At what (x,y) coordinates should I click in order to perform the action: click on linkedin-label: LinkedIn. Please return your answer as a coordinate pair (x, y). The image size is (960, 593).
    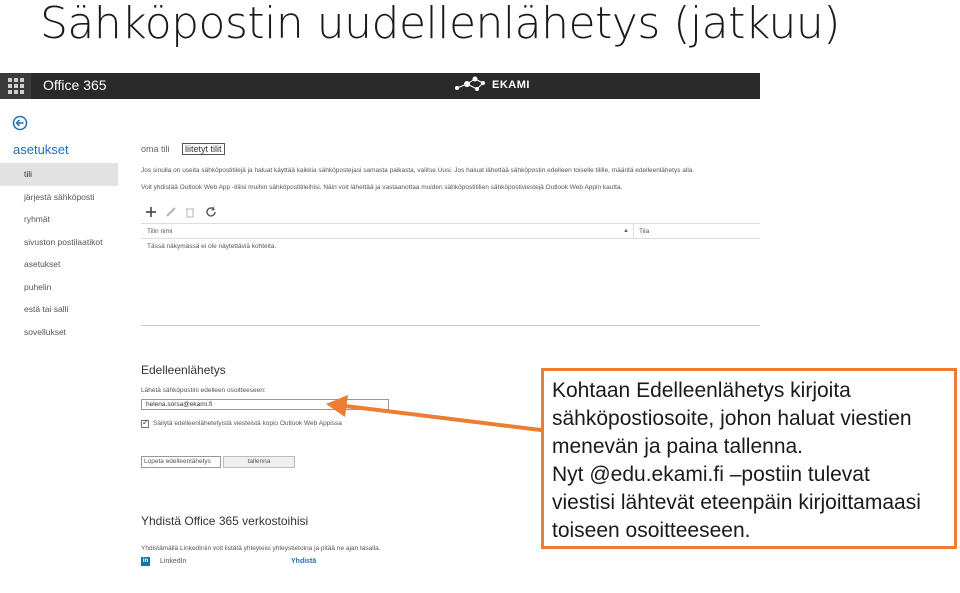
    Looking at the image, I should click on (173, 561).